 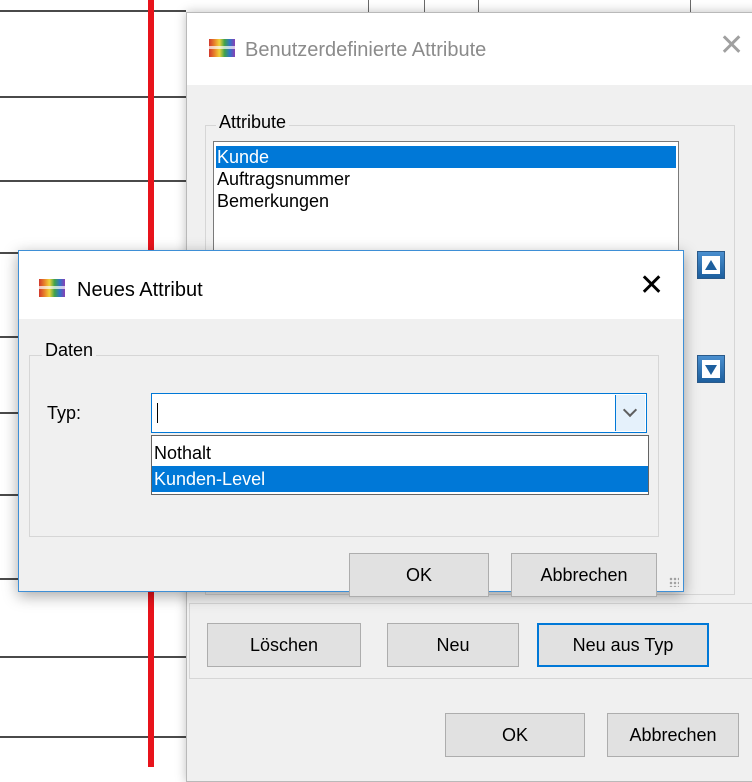 What do you see at coordinates (400, 453) in the screenshot?
I see `dropdown-option: Nothalt` at bounding box center [400, 453].